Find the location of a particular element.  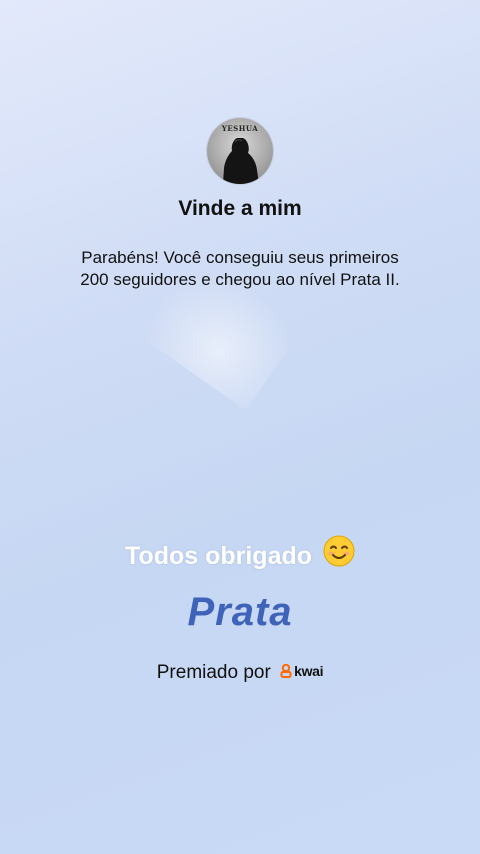

kwai-logo: kwai is located at coordinates (302, 670).